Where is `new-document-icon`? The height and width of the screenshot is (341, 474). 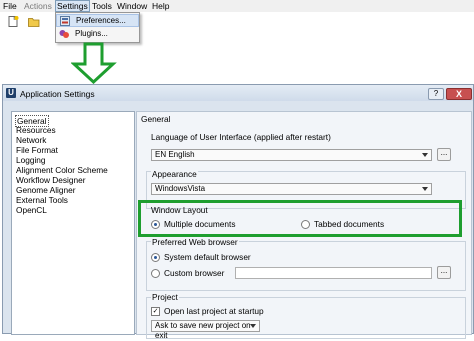
new-document-icon is located at coordinates (14, 21).